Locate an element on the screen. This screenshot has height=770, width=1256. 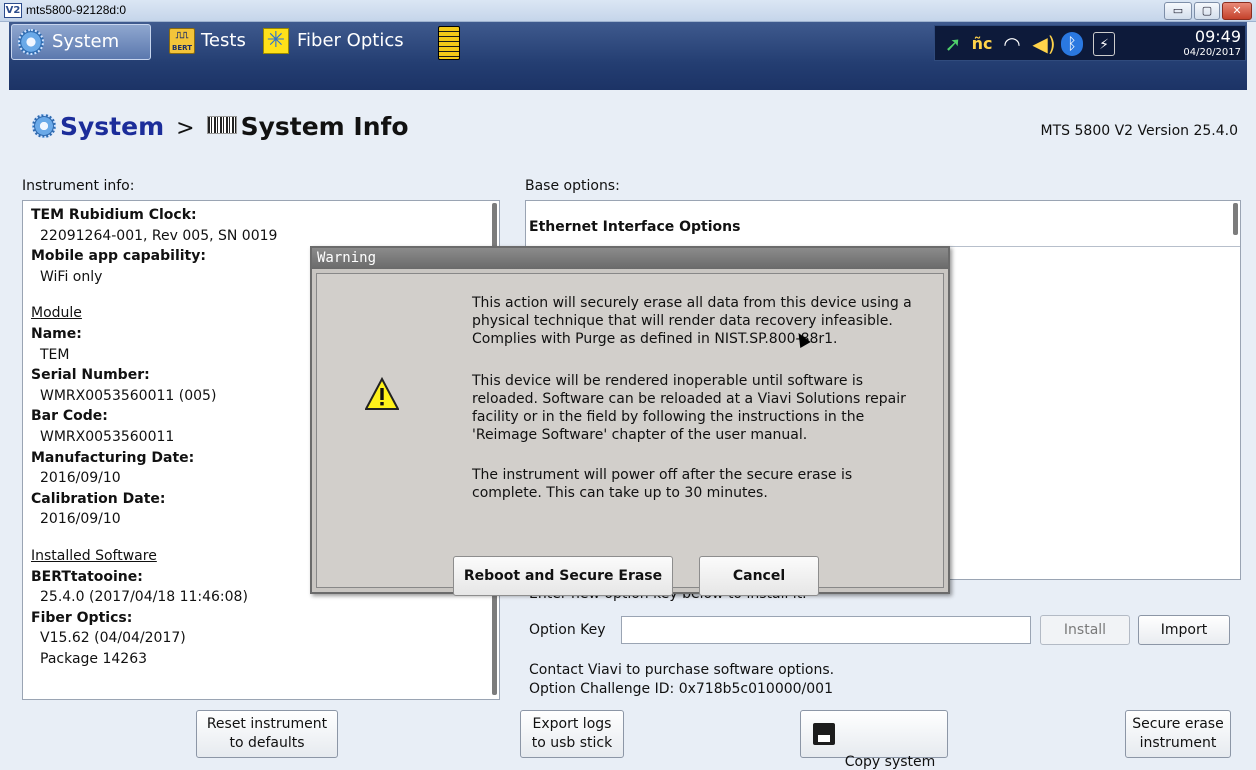
viavi-logo-icon: V2 is located at coordinates (13, 10).